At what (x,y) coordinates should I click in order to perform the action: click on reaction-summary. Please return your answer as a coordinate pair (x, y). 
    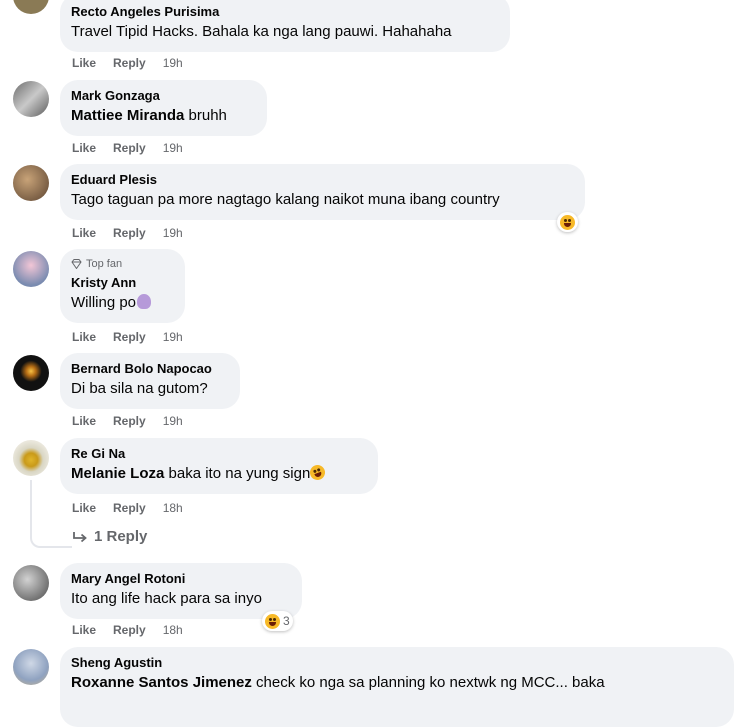
    Looking at the image, I should click on (567, 222).